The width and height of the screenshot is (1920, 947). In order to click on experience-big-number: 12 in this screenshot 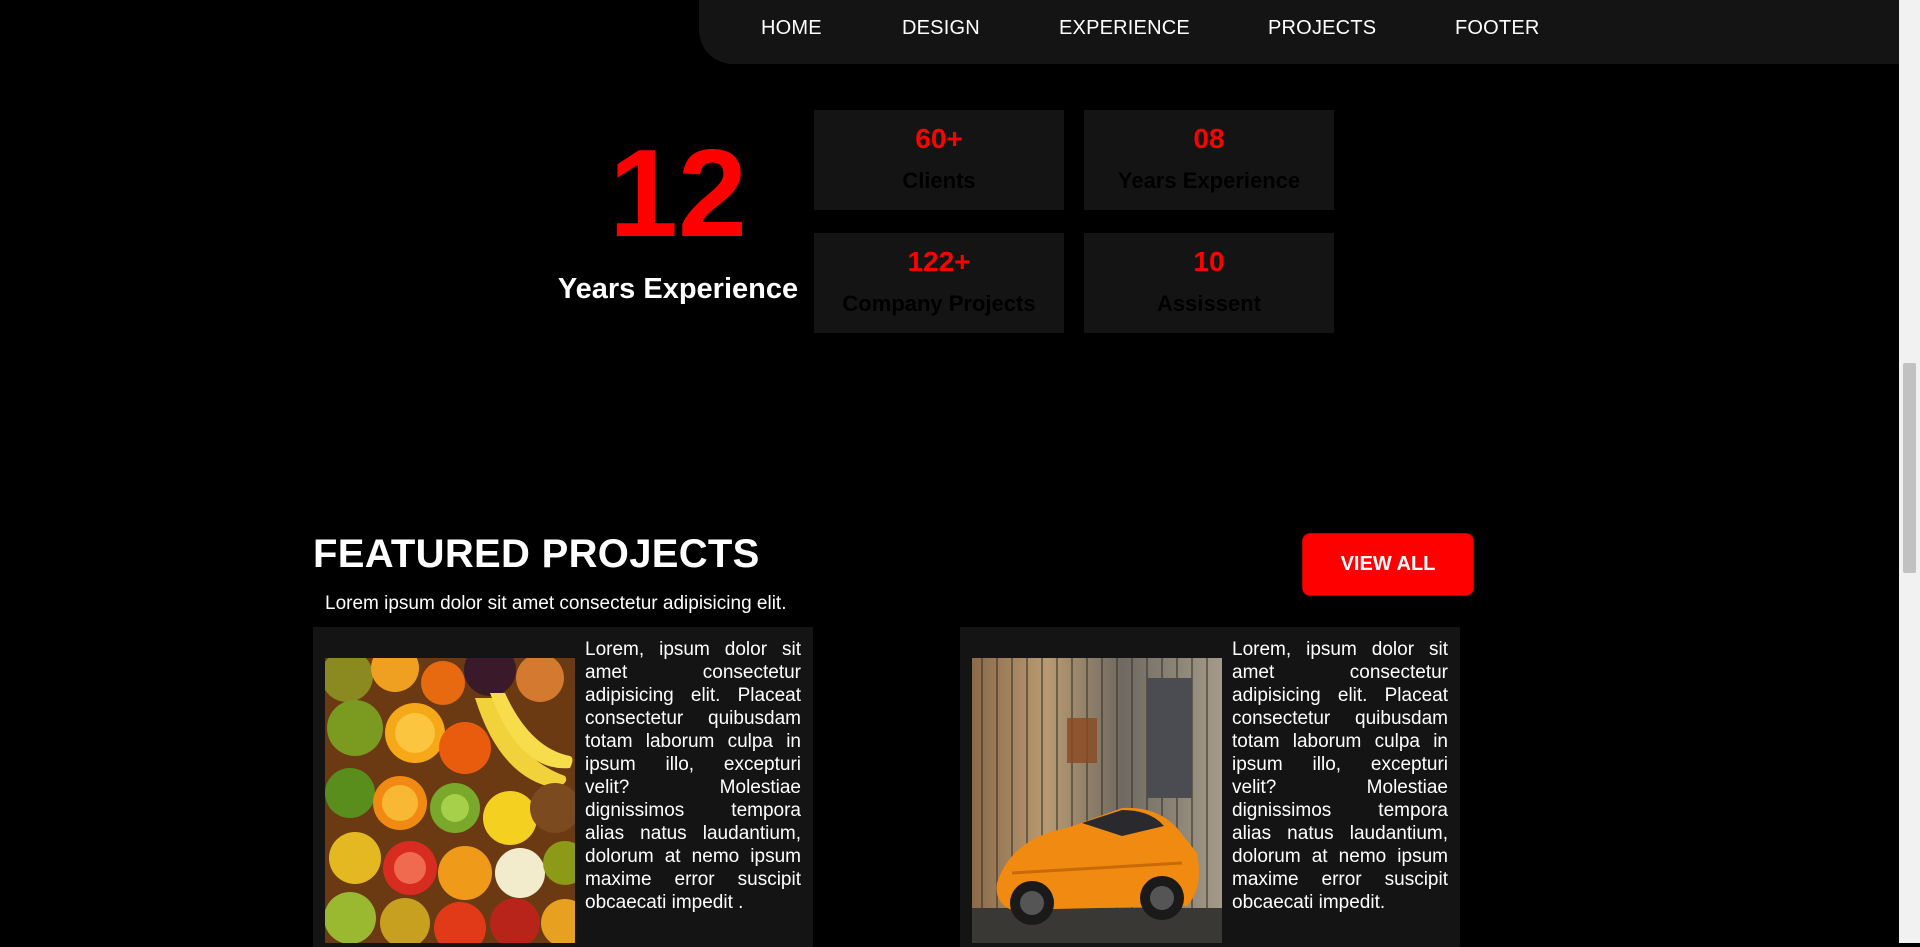, I will do `click(678, 194)`.